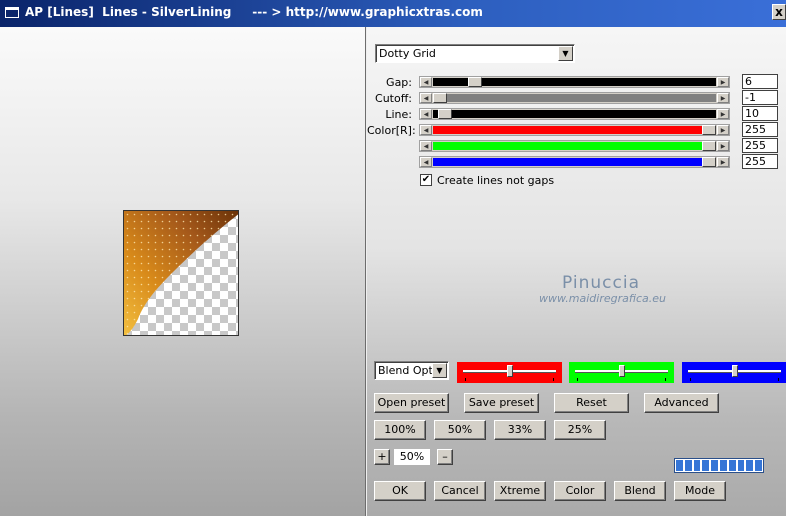  What do you see at coordinates (700, 491) in the screenshot?
I see `mode-button: Mode` at bounding box center [700, 491].